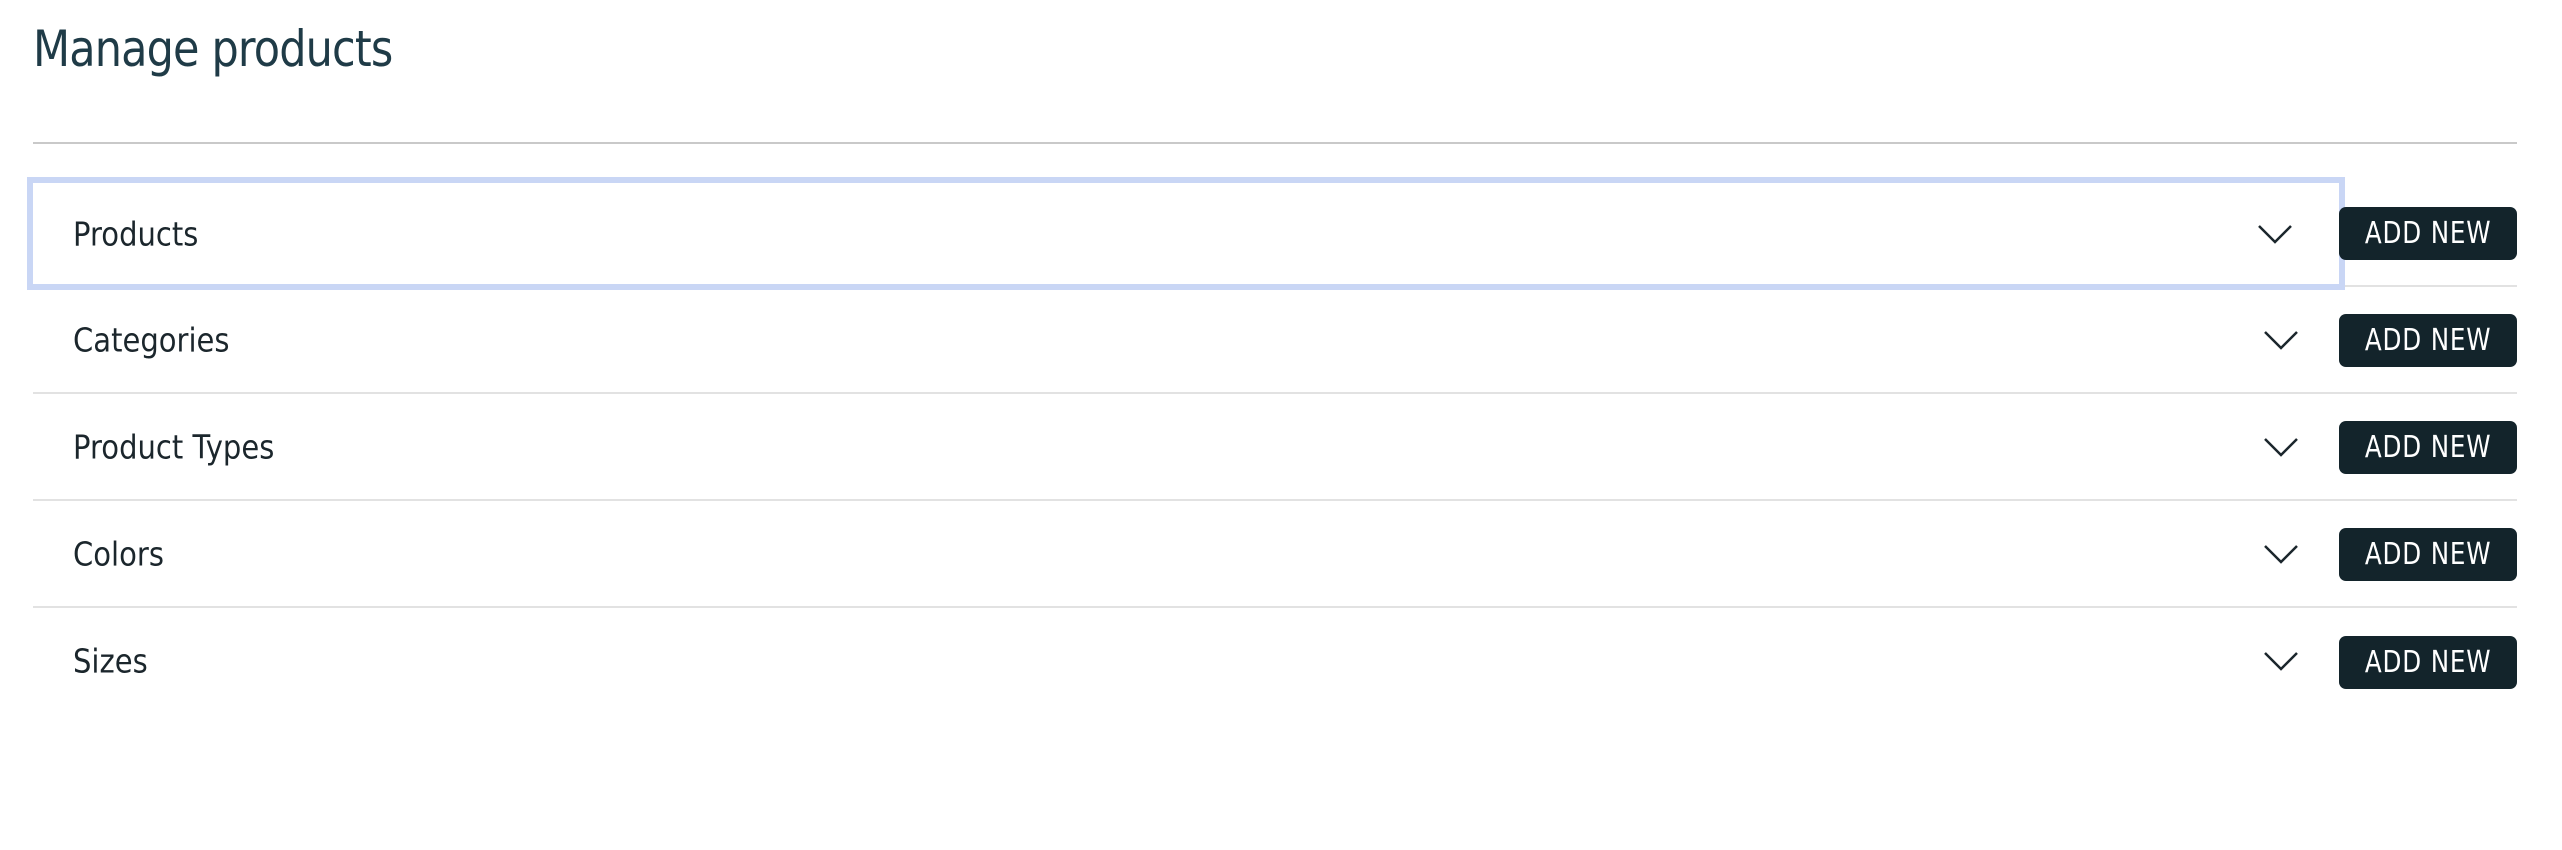 Image resolution: width=2562 pixels, height=850 pixels. Describe the element at coordinates (1187, 339) in the screenshot. I see `accordion-header-categories: Categories` at that location.